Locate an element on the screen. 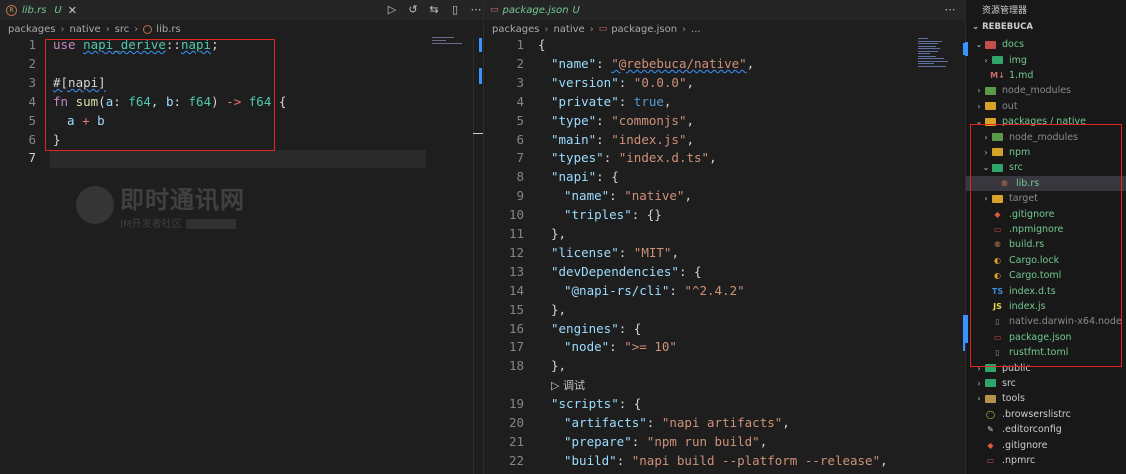  tree-folder: › tools is located at coordinates (1046, 398).